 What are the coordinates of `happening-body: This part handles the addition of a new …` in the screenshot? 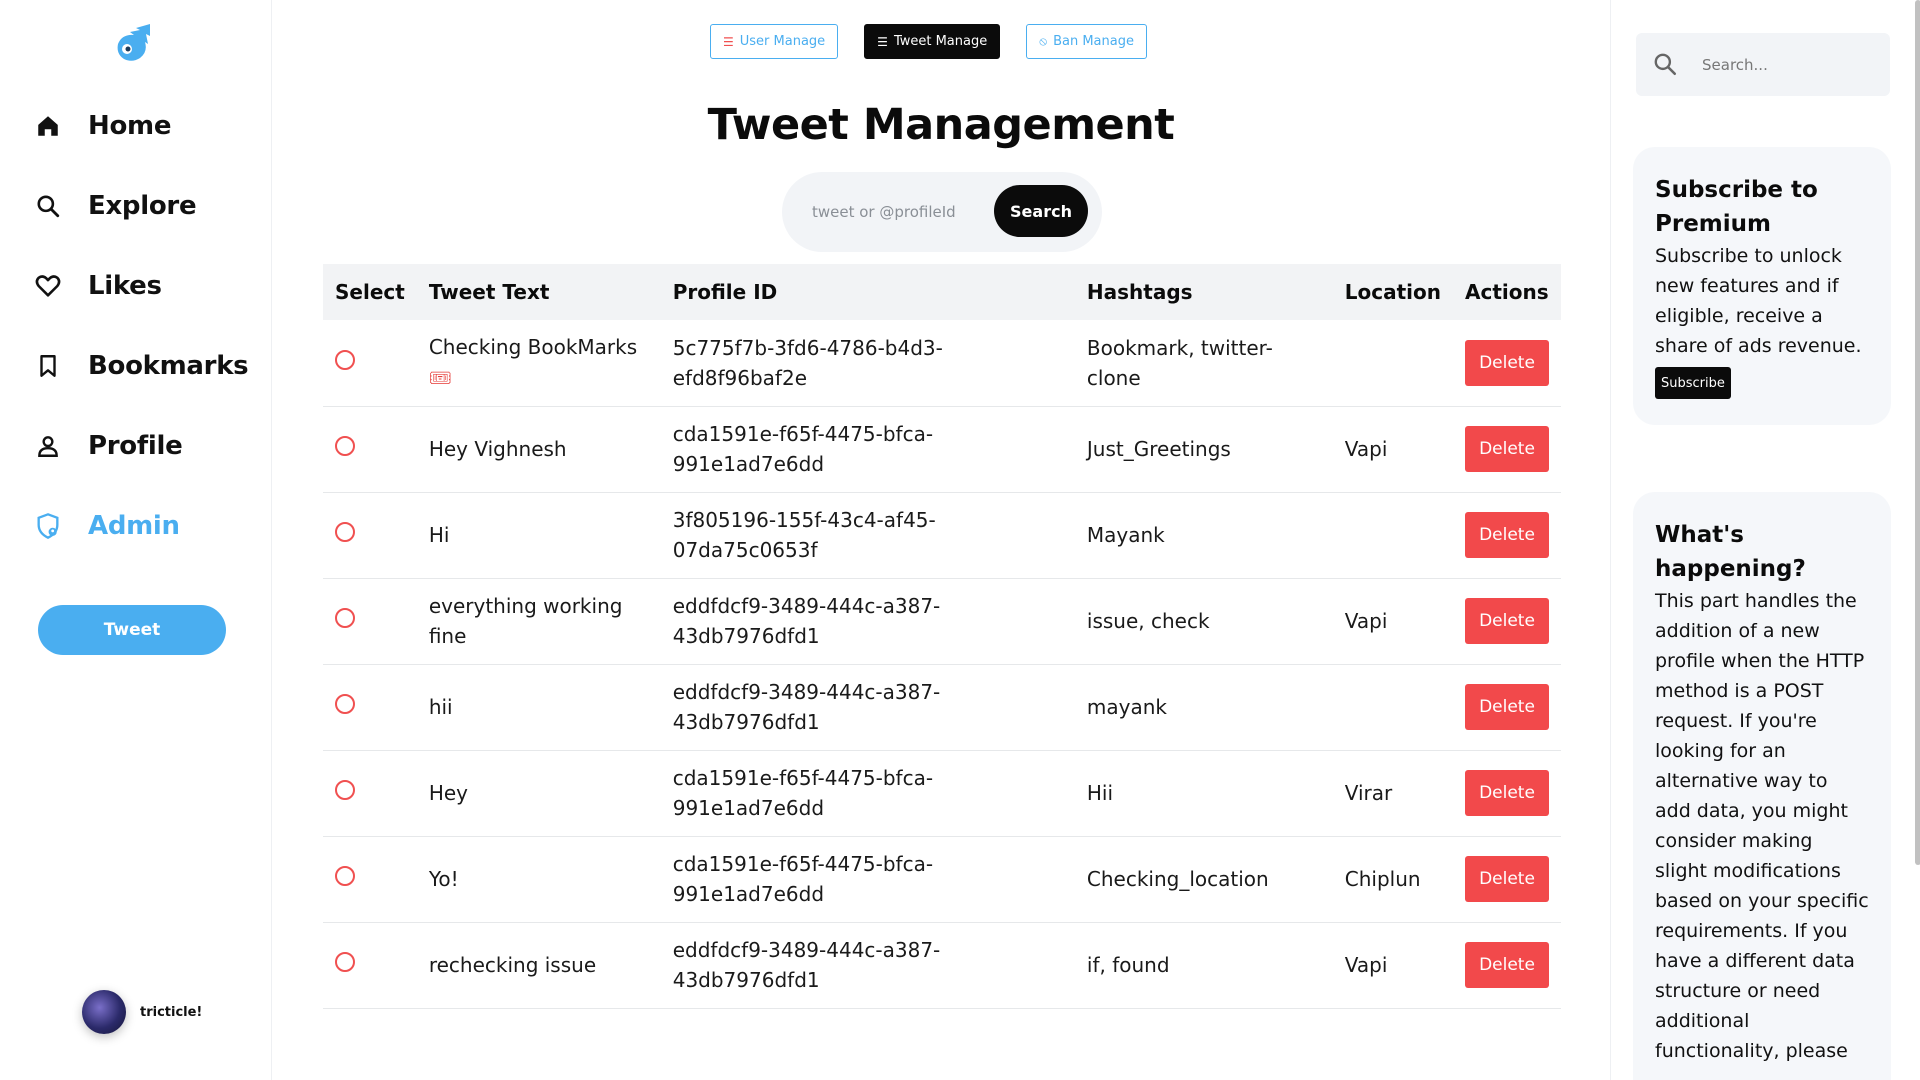 It's located at (1762, 826).